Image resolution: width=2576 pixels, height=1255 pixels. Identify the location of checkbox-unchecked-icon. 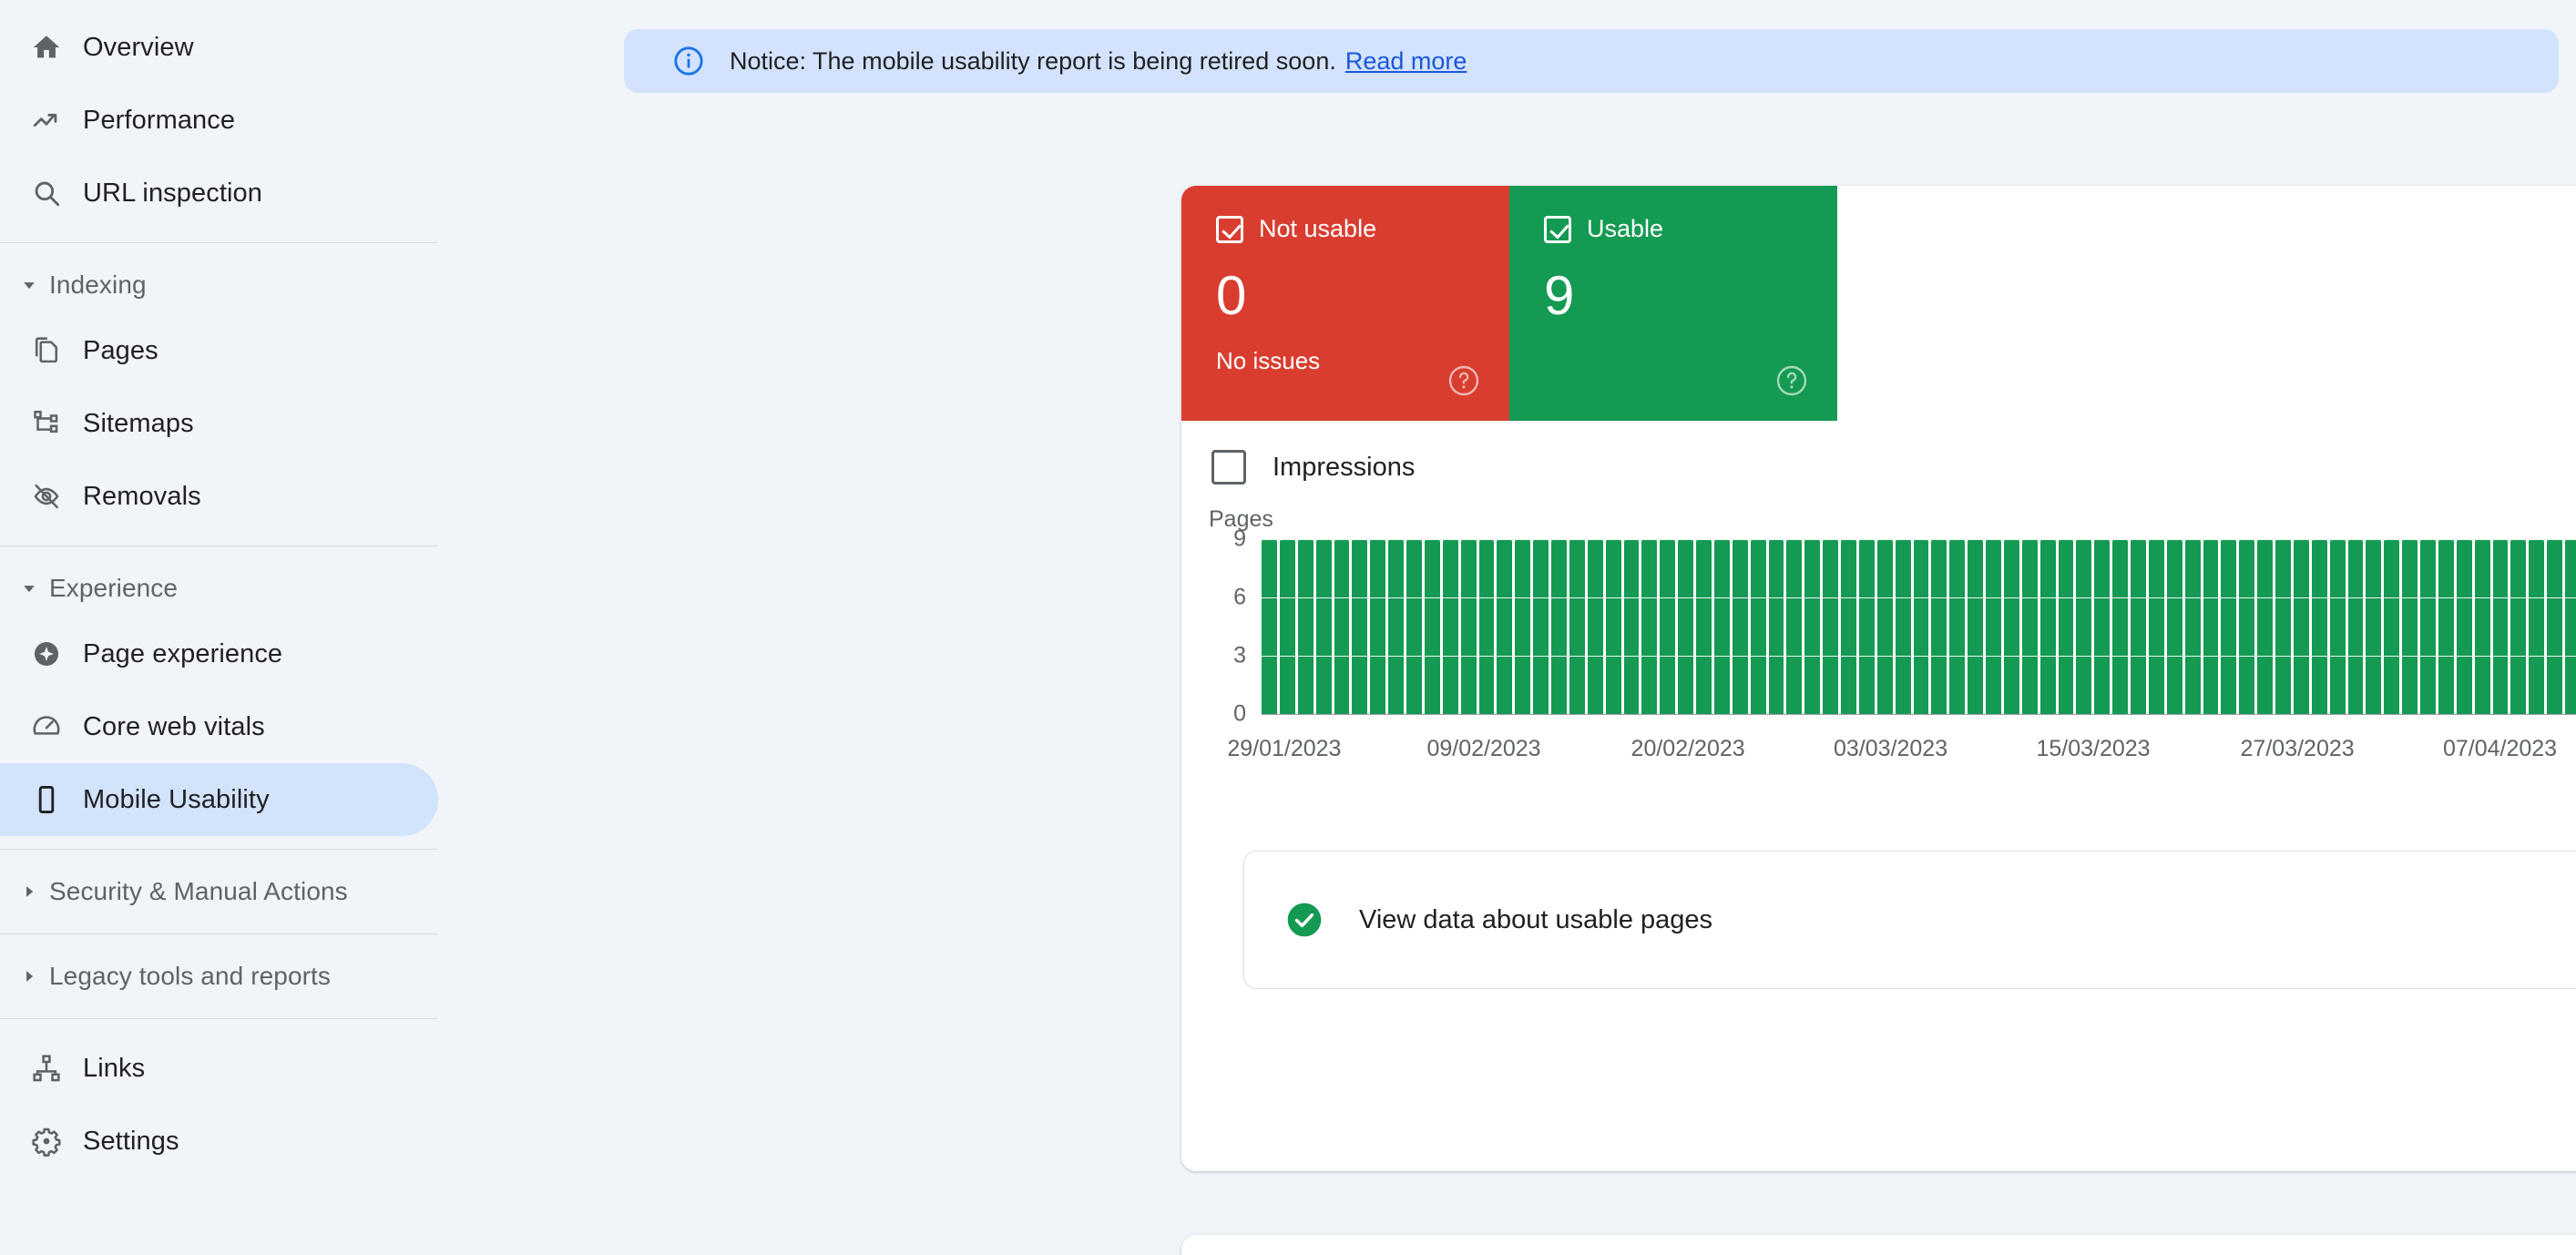
(1228, 467).